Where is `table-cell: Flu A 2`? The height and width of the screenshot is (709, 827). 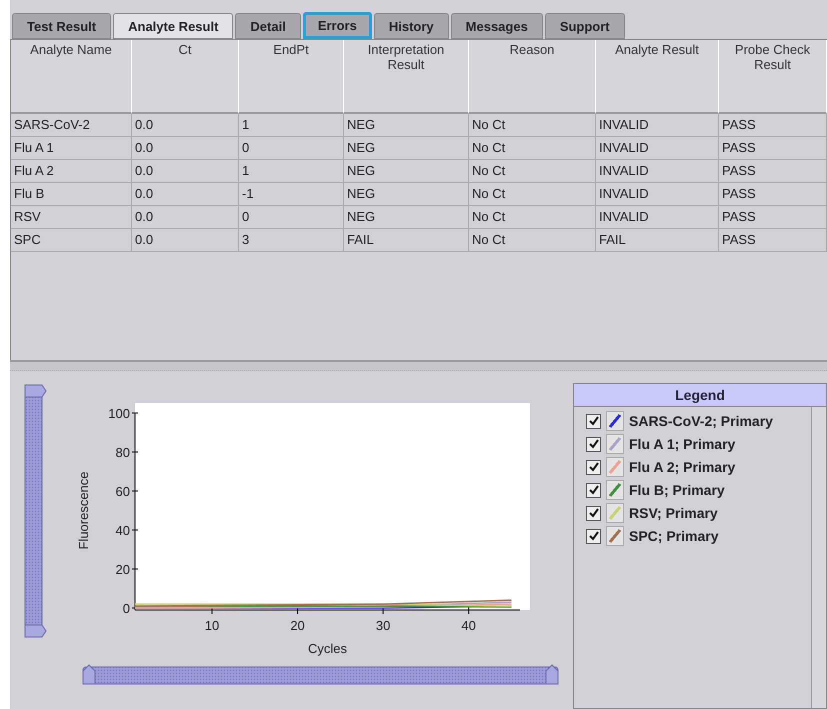
table-cell: Flu A 2 is located at coordinates (71, 171).